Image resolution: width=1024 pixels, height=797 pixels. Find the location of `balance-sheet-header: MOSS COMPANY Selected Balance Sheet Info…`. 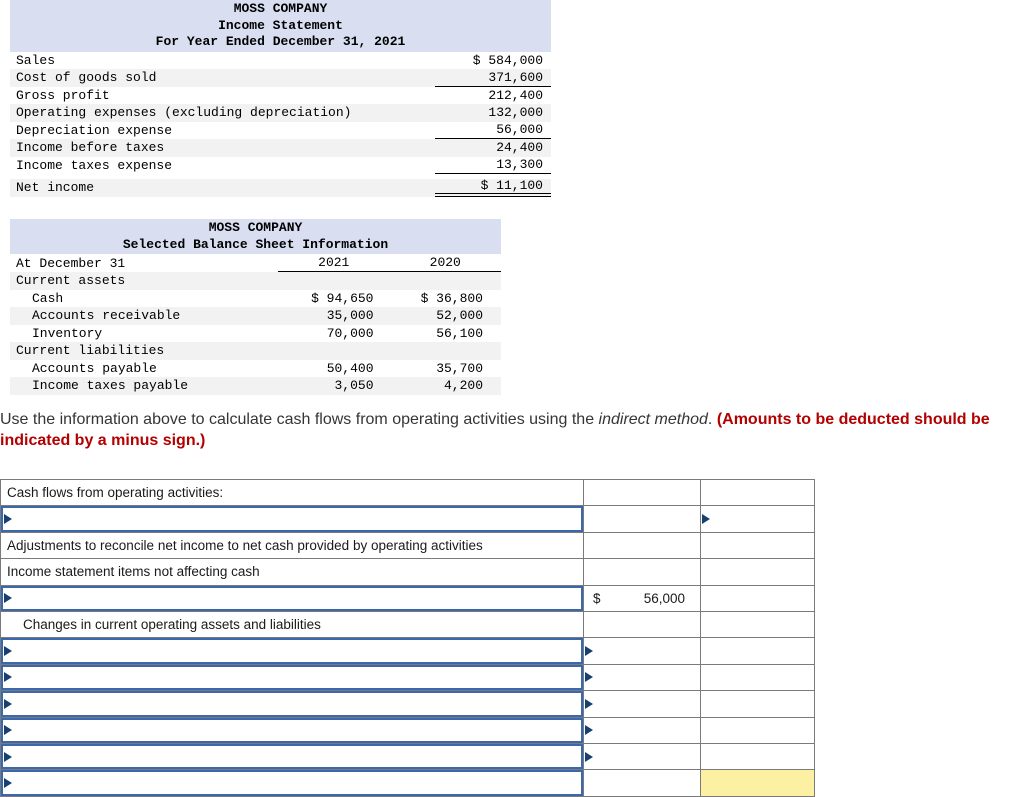

balance-sheet-header: MOSS COMPANY Selected Balance Sheet Info… is located at coordinates (255, 236).